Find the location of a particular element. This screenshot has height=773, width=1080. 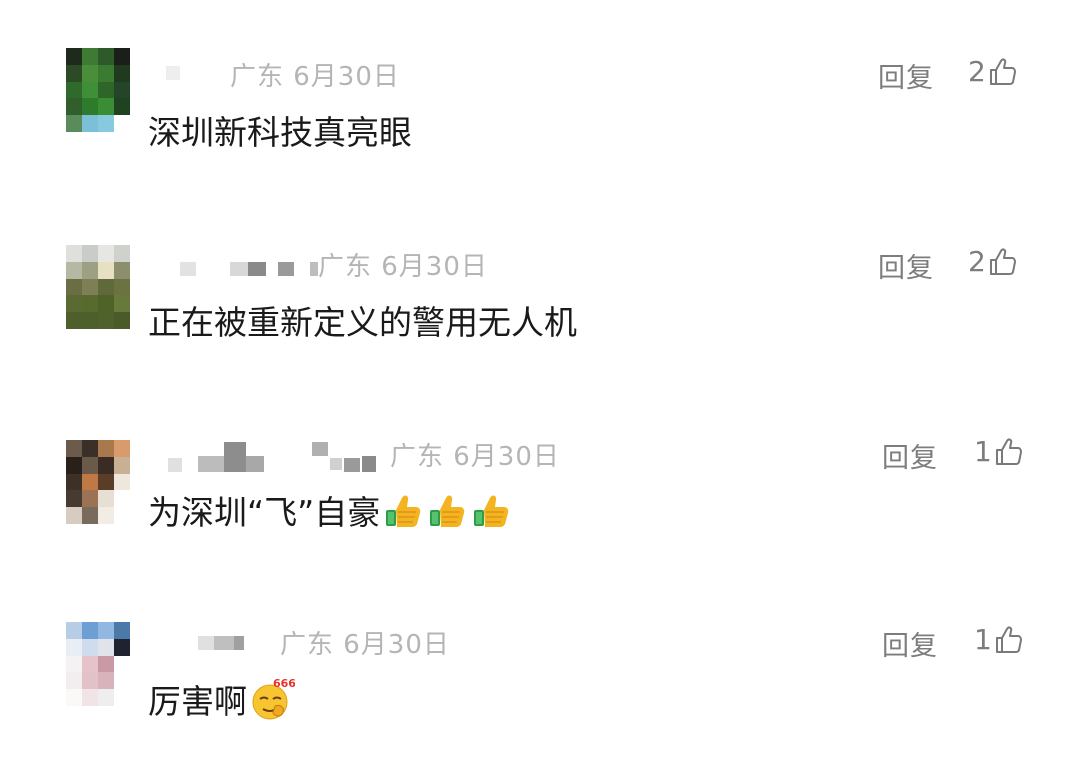

comment-text-content: 为深圳“飞”自豪 is located at coordinates (264, 512).